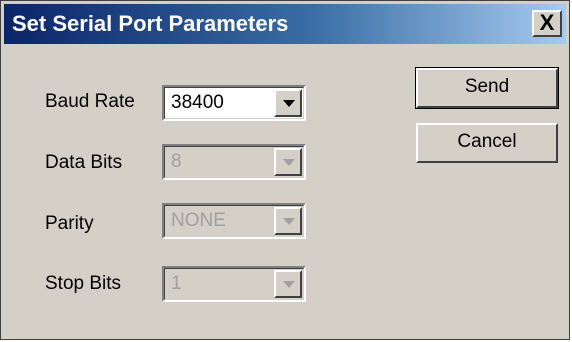 The height and width of the screenshot is (342, 572). Describe the element at coordinates (198, 220) in the screenshot. I see `parity-value: NONE` at that location.